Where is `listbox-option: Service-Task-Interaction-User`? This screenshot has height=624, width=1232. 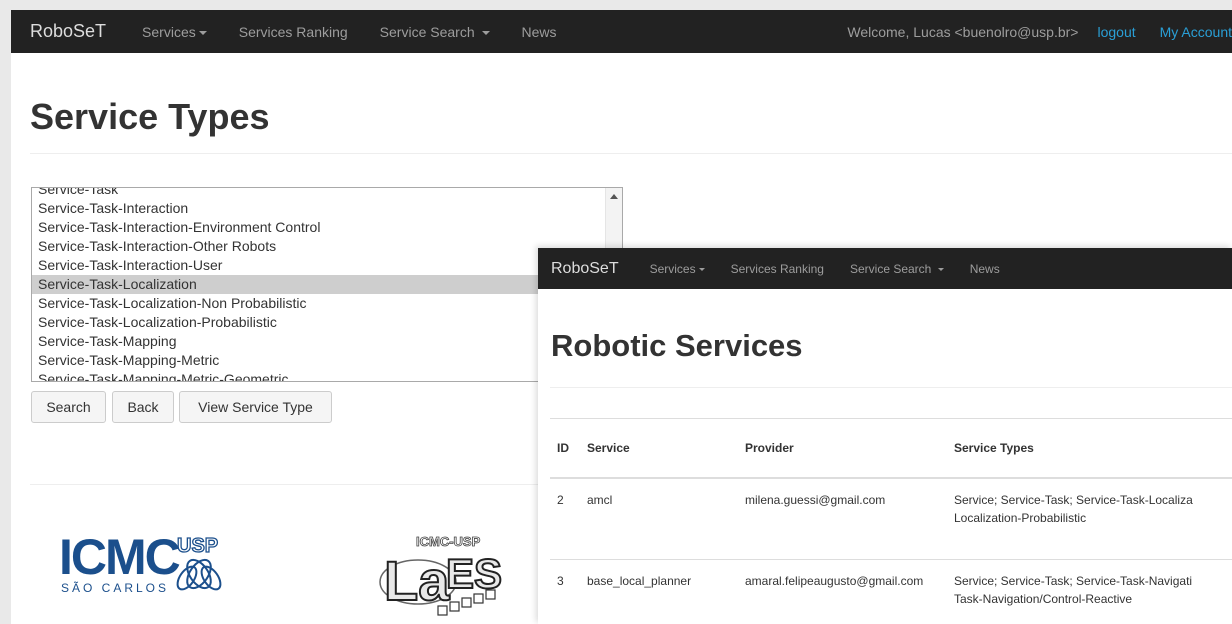
listbox-option: Service-Task-Interaction-User is located at coordinates (319, 265).